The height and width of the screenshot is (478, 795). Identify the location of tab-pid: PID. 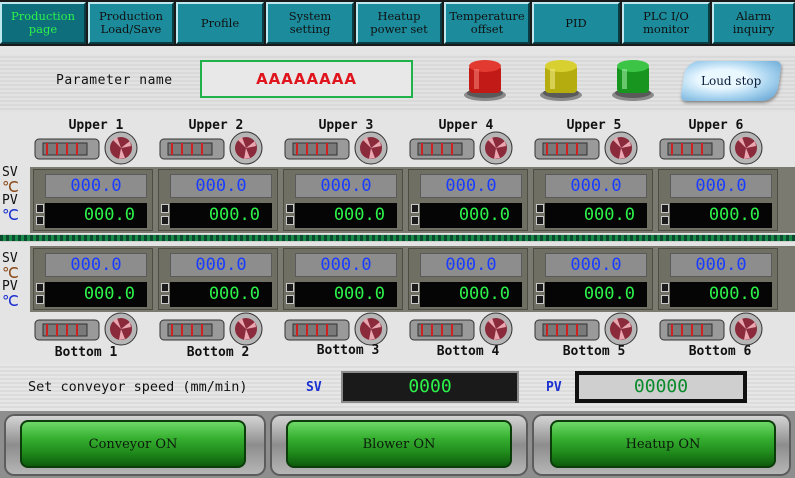
(576, 23).